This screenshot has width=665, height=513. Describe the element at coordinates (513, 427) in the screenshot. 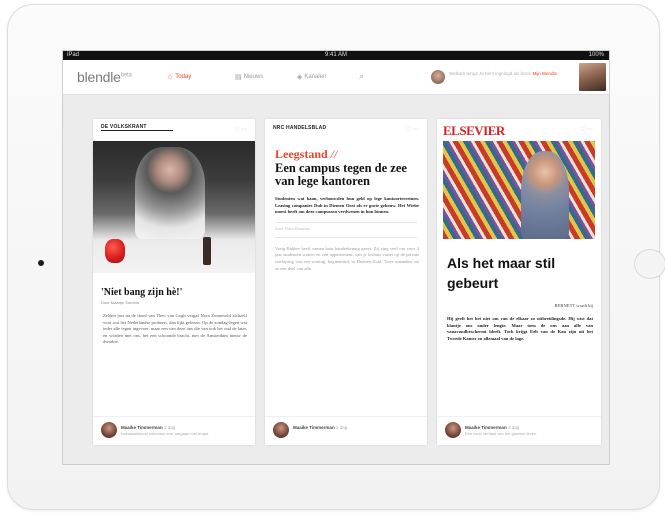

I see `recommend-time: 3 dag` at that location.